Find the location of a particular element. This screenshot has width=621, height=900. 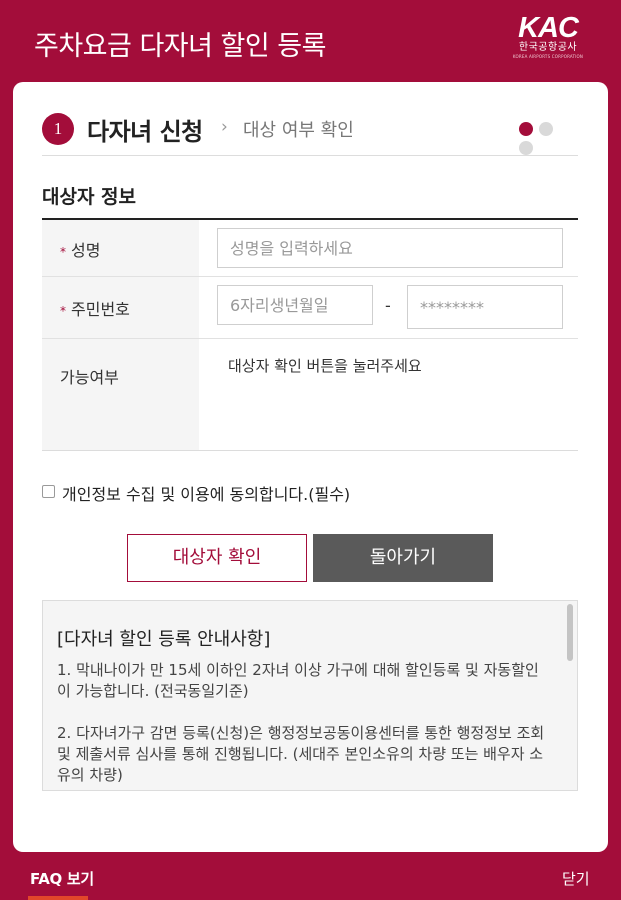

availability-message: 대상자 확인 버튼을 눌러주세요 is located at coordinates (325, 366).